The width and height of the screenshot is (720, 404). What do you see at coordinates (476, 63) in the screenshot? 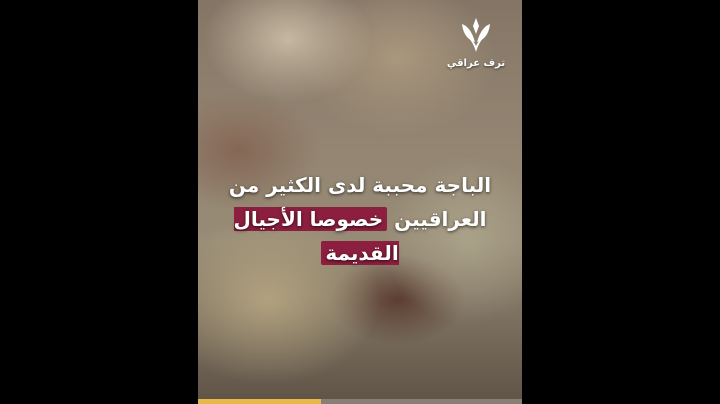
I see `brand-logo-text: ترف عراقي` at bounding box center [476, 63].